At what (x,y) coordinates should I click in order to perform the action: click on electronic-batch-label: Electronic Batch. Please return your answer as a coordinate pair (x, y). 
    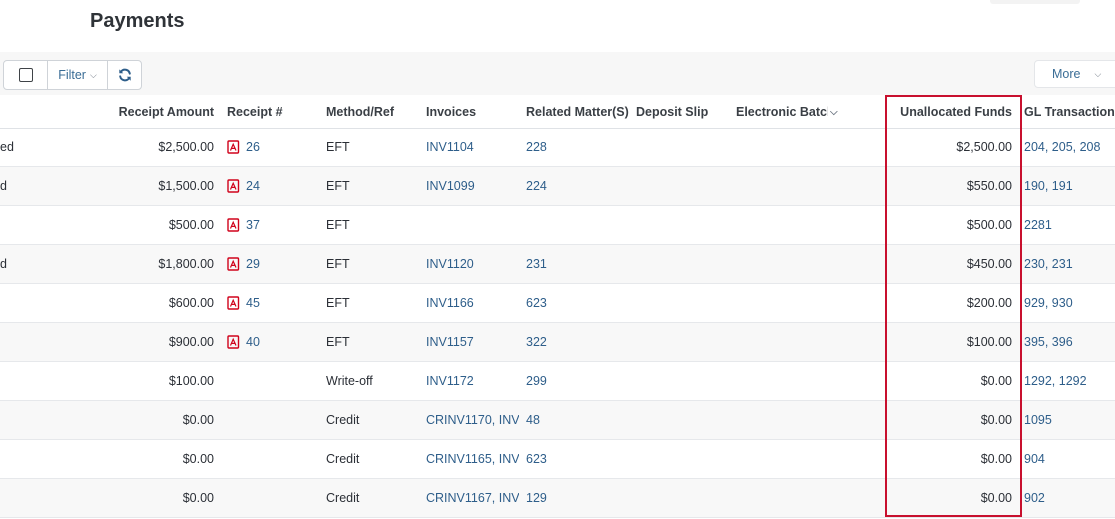
    Looking at the image, I should click on (782, 112).